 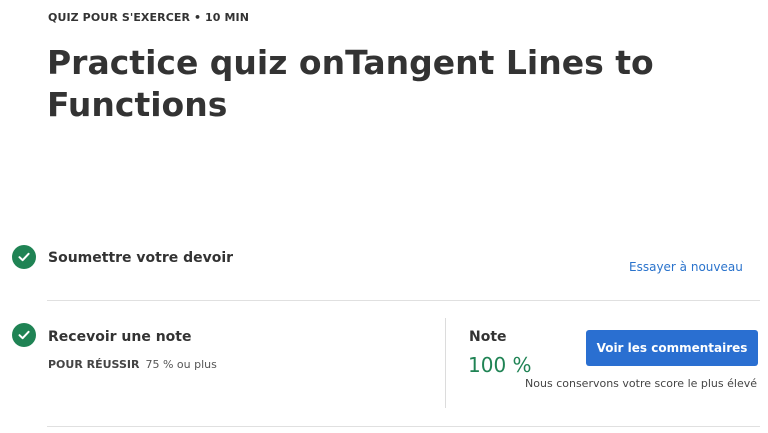 I want to click on retry-link: Essayer à nouveau, so click(x=686, y=267).